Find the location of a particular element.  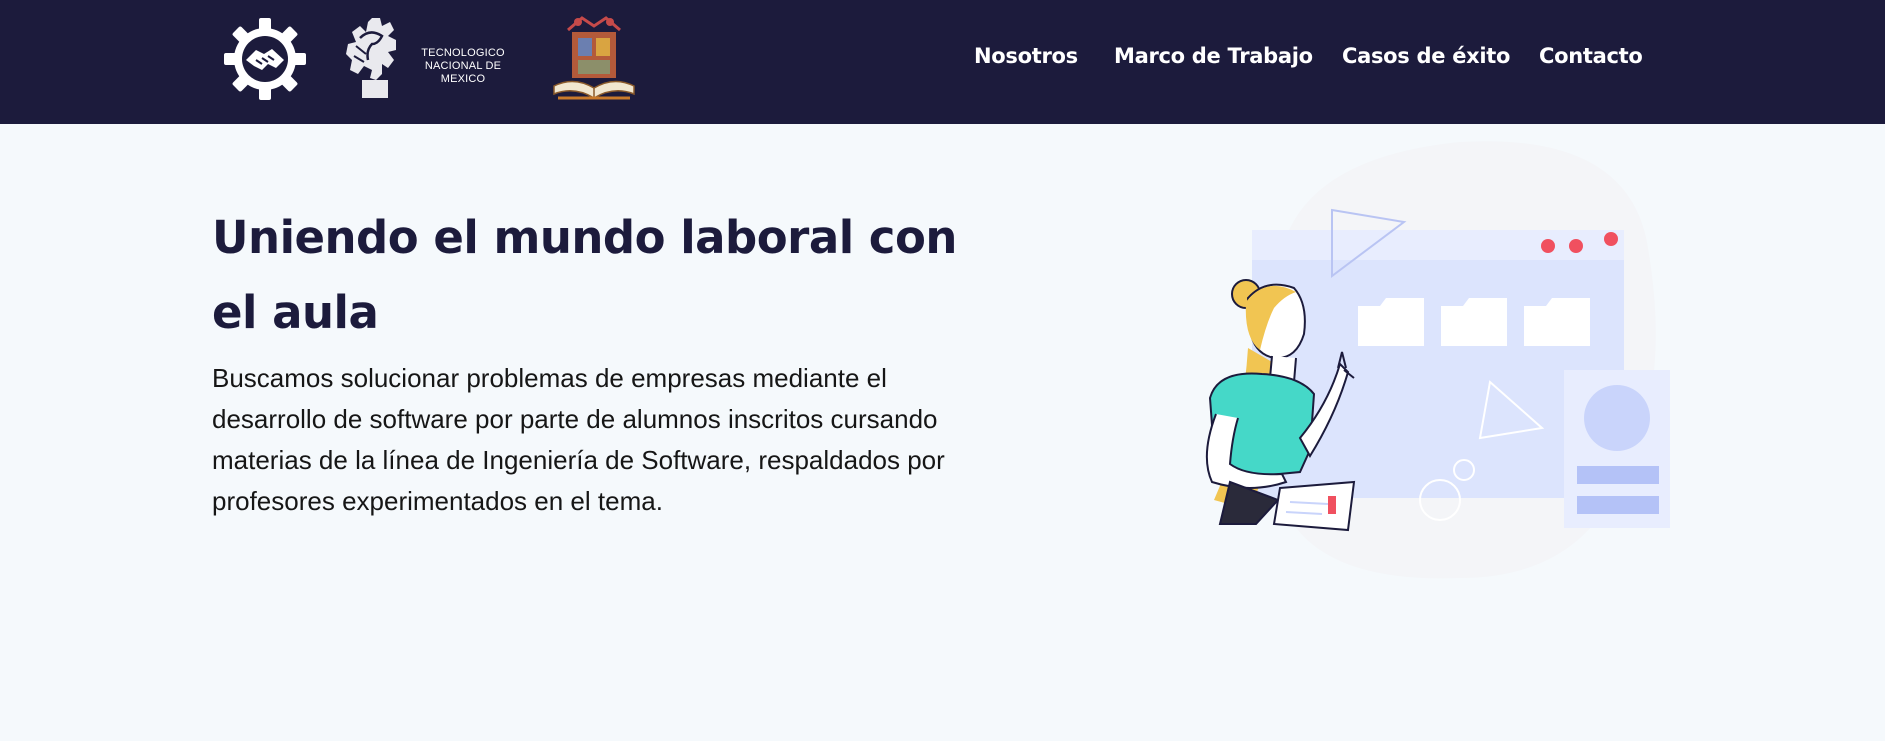

tecnm-wordmark: TECNOLOGICO NACIONAL DE MEXICO is located at coordinates (463, 66).